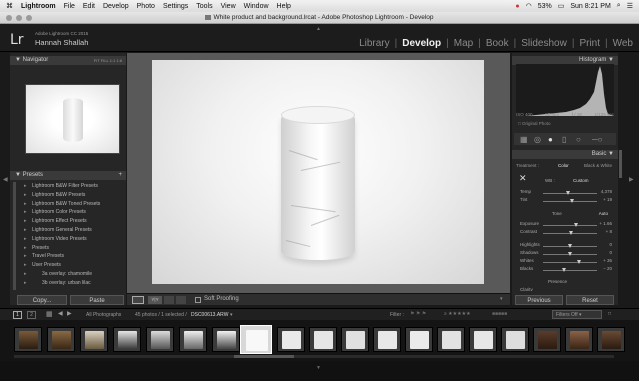 This screenshot has height=381, width=639. Describe the element at coordinates (38, 6) in the screenshot. I see `app-menu: Lightroom` at that location.